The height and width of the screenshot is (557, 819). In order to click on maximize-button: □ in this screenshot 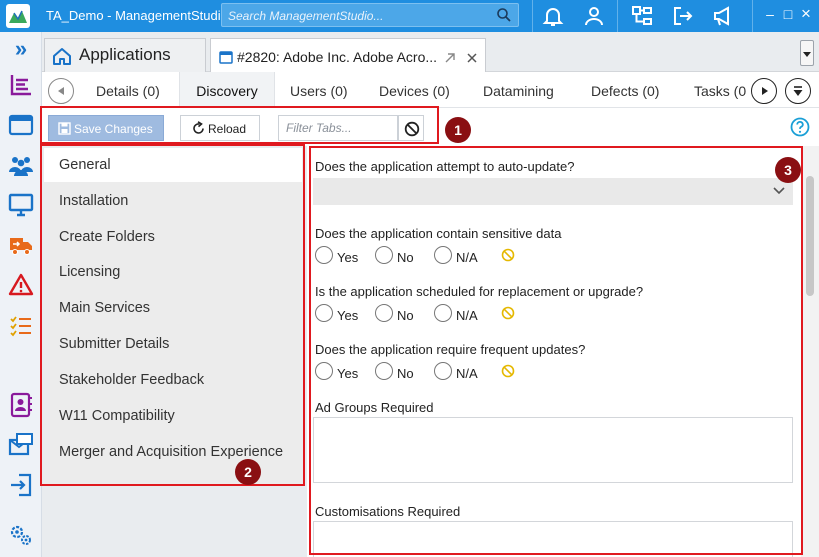, I will do `click(788, 14)`.